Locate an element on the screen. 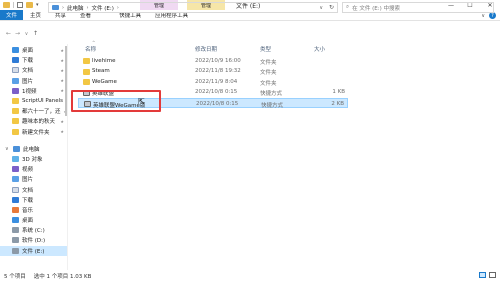 This screenshot has width=500, height=281. help-icon: ? is located at coordinates (492, 15).